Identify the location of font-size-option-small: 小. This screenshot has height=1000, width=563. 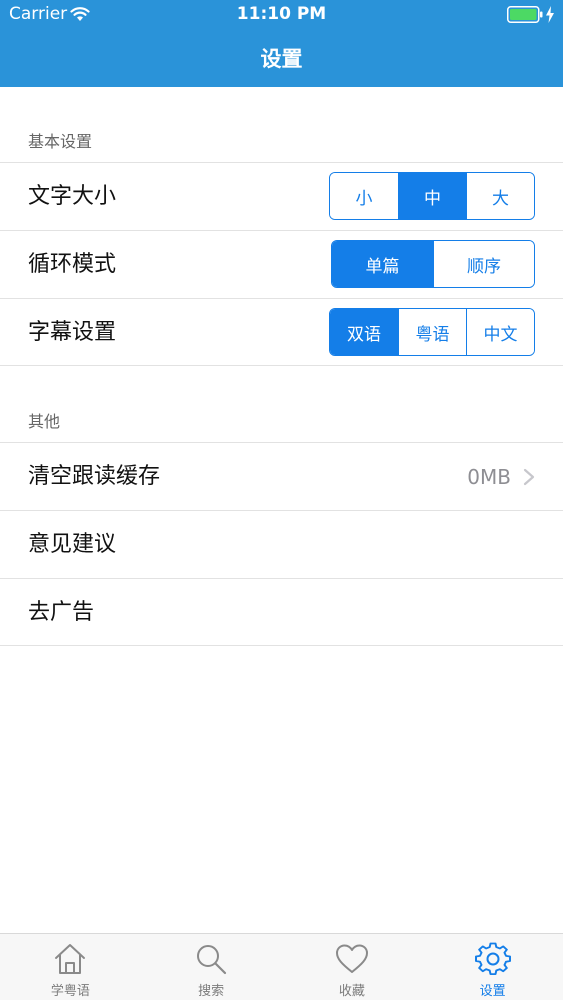
(364, 196).